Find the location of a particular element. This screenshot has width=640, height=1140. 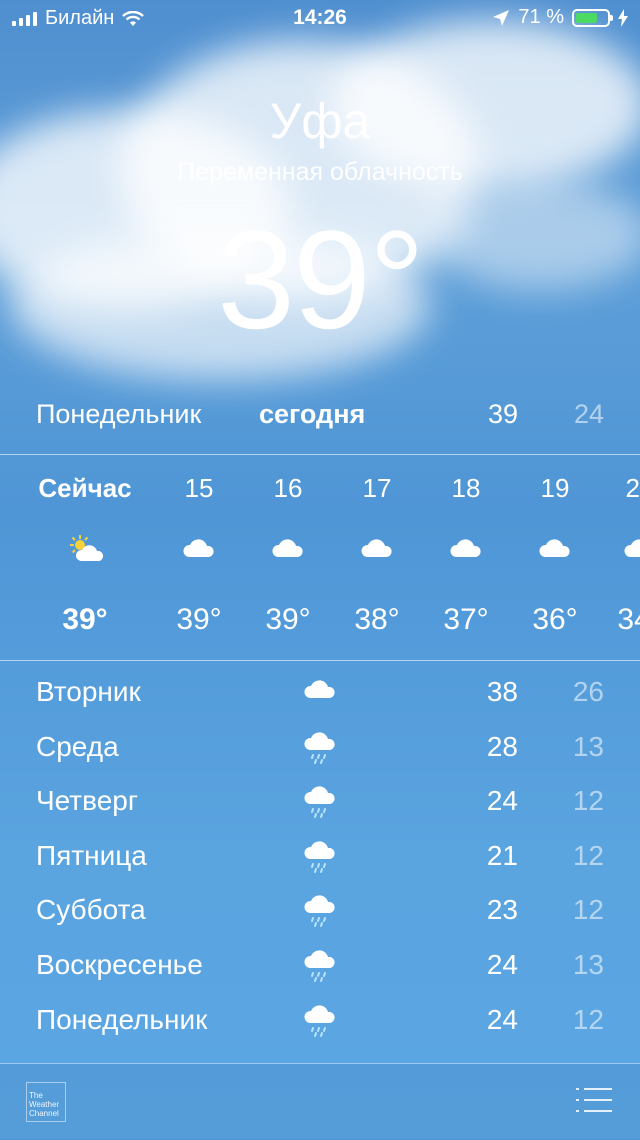

city-name: Уфа is located at coordinates (320, 121).